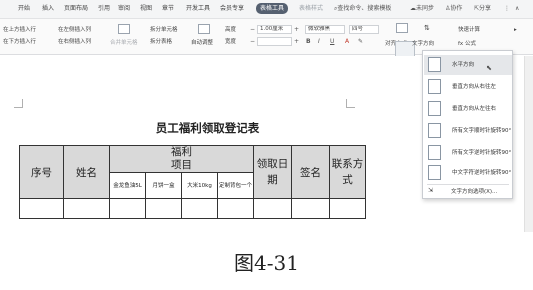  I want to click on width-input, so click(274, 41).